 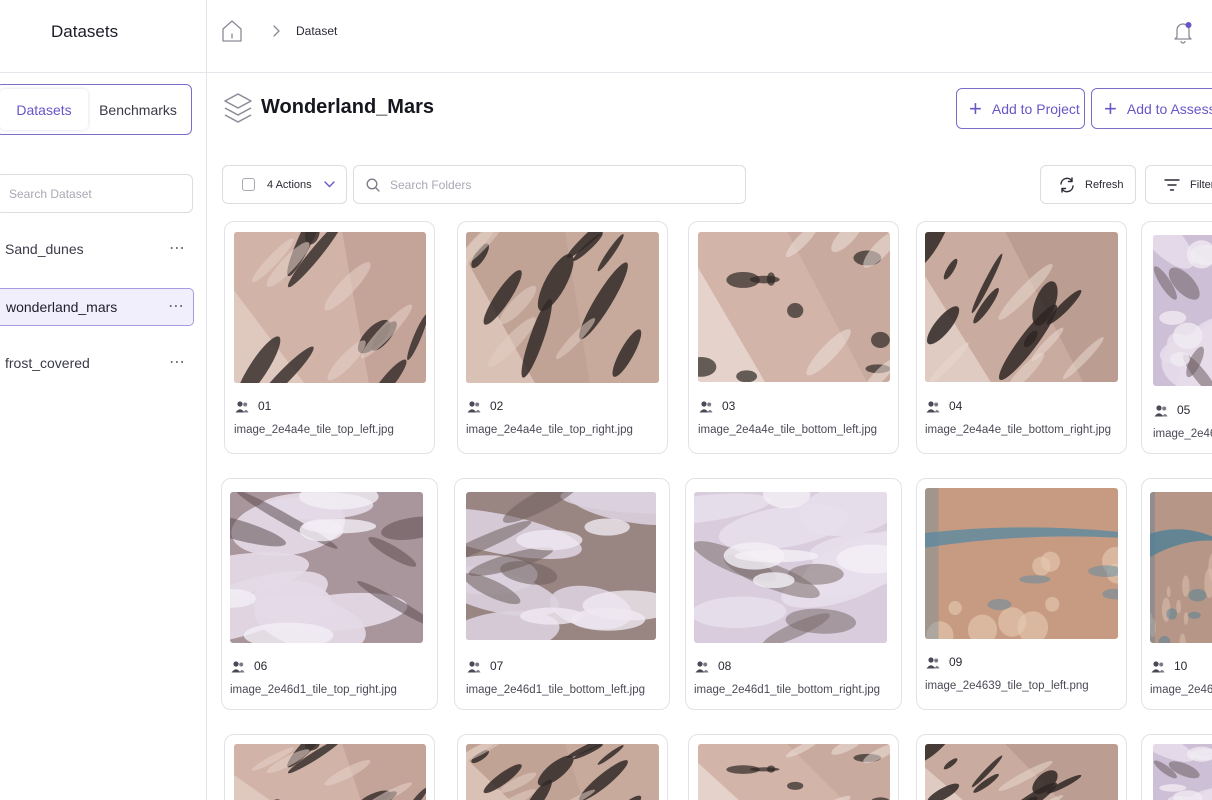 What do you see at coordinates (485, 666) in the screenshot?
I see `image-number: 07` at bounding box center [485, 666].